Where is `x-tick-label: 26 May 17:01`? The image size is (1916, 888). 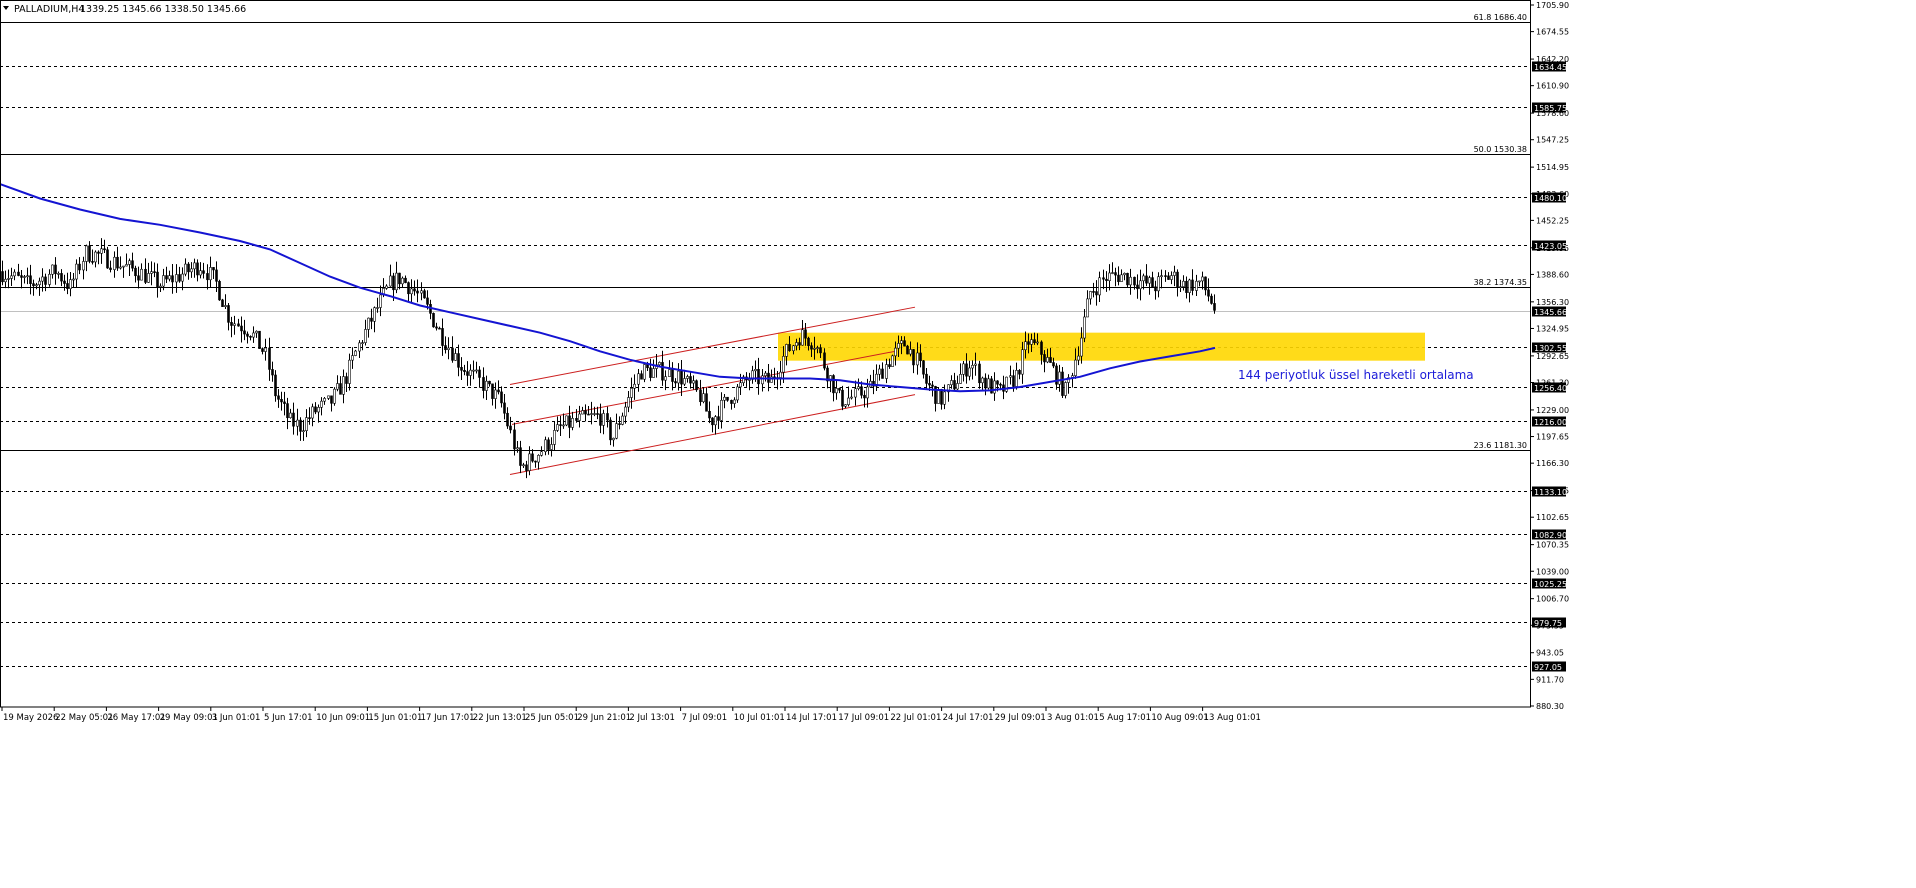
x-tick-label: 26 May 17:01 is located at coordinates (136, 718).